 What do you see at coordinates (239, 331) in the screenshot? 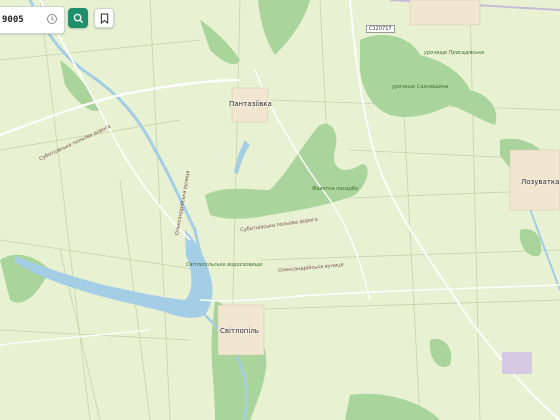
I see `place-svitlopil: Світлопіль` at bounding box center [239, 331].